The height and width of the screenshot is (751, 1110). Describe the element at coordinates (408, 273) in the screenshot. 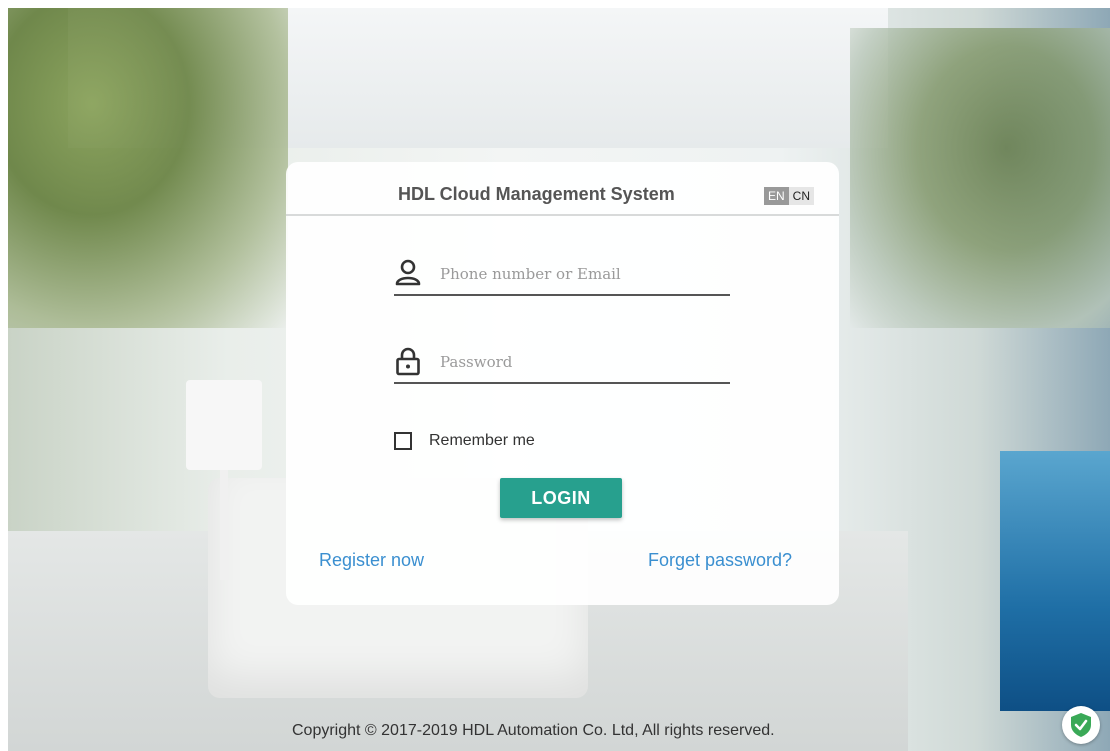

I see `user-icon` at that location.